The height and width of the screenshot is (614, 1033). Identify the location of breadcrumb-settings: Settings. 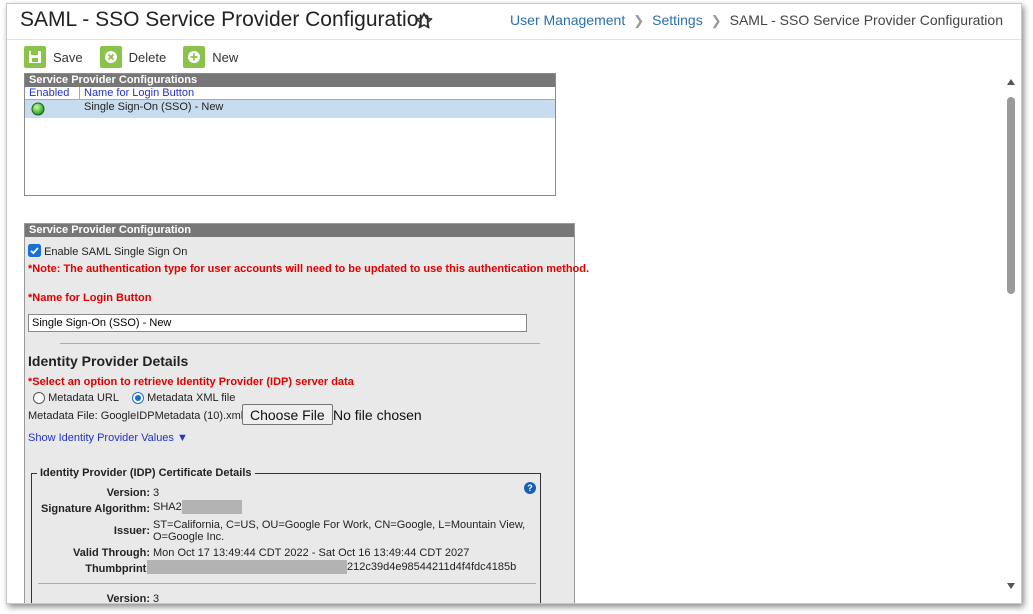
(677, 20).